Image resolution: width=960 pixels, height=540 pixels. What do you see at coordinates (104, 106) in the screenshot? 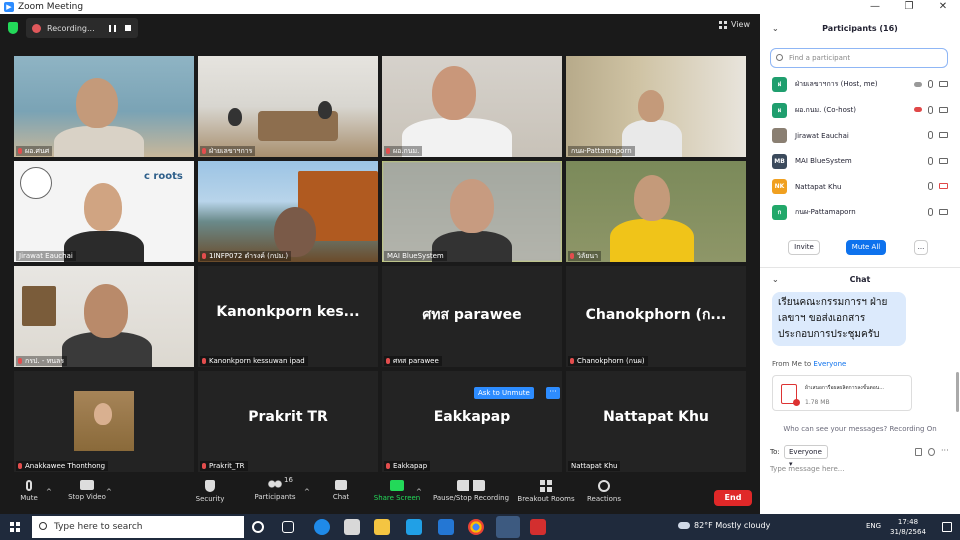
I see `video-tile: ผอ.ศนศ` at bounding box center [104, 106].